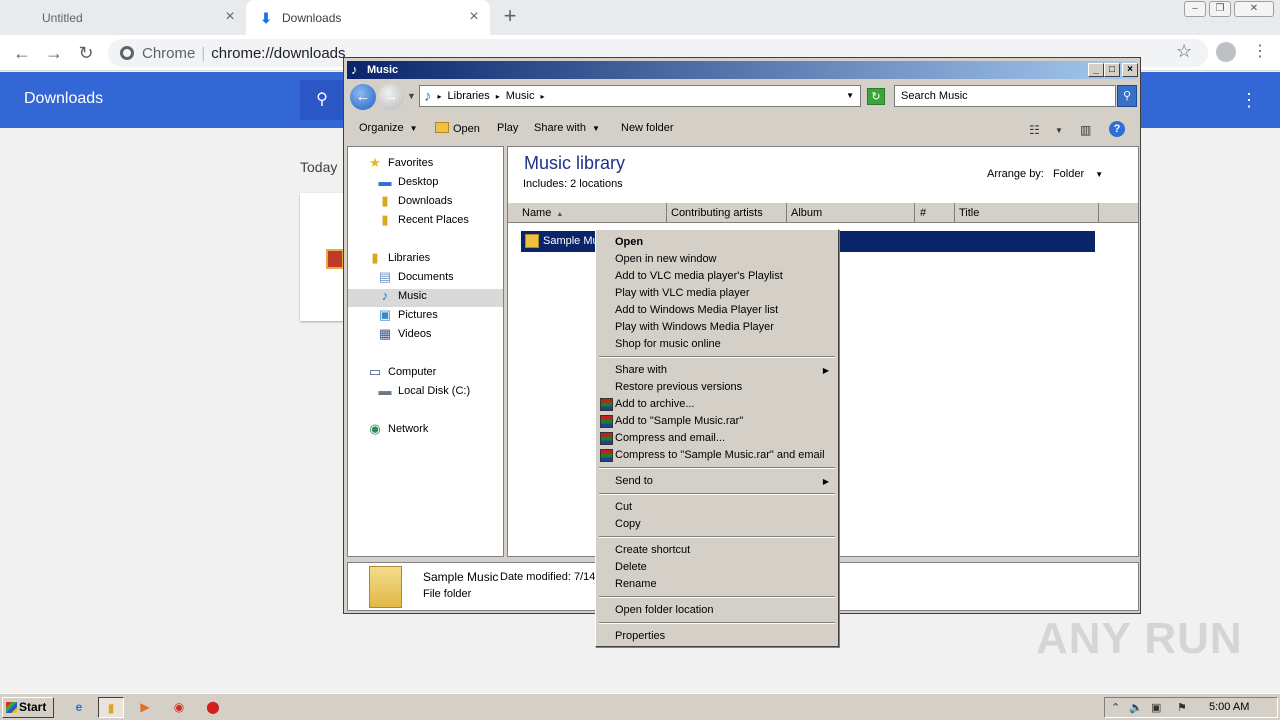 The image size is (1280, 720). What do you see at coordinates (1096, 70) in the screenshot?
I see `minimize-button: _` at bounding box center [1096, 70].